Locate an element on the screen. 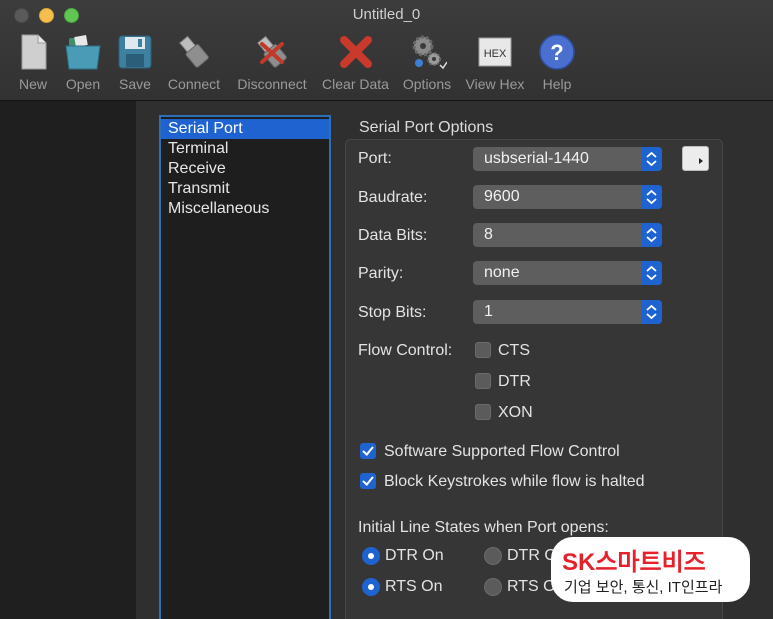  software-flow-label: Software Supported Flow Control is located at coordinates (502, 451).